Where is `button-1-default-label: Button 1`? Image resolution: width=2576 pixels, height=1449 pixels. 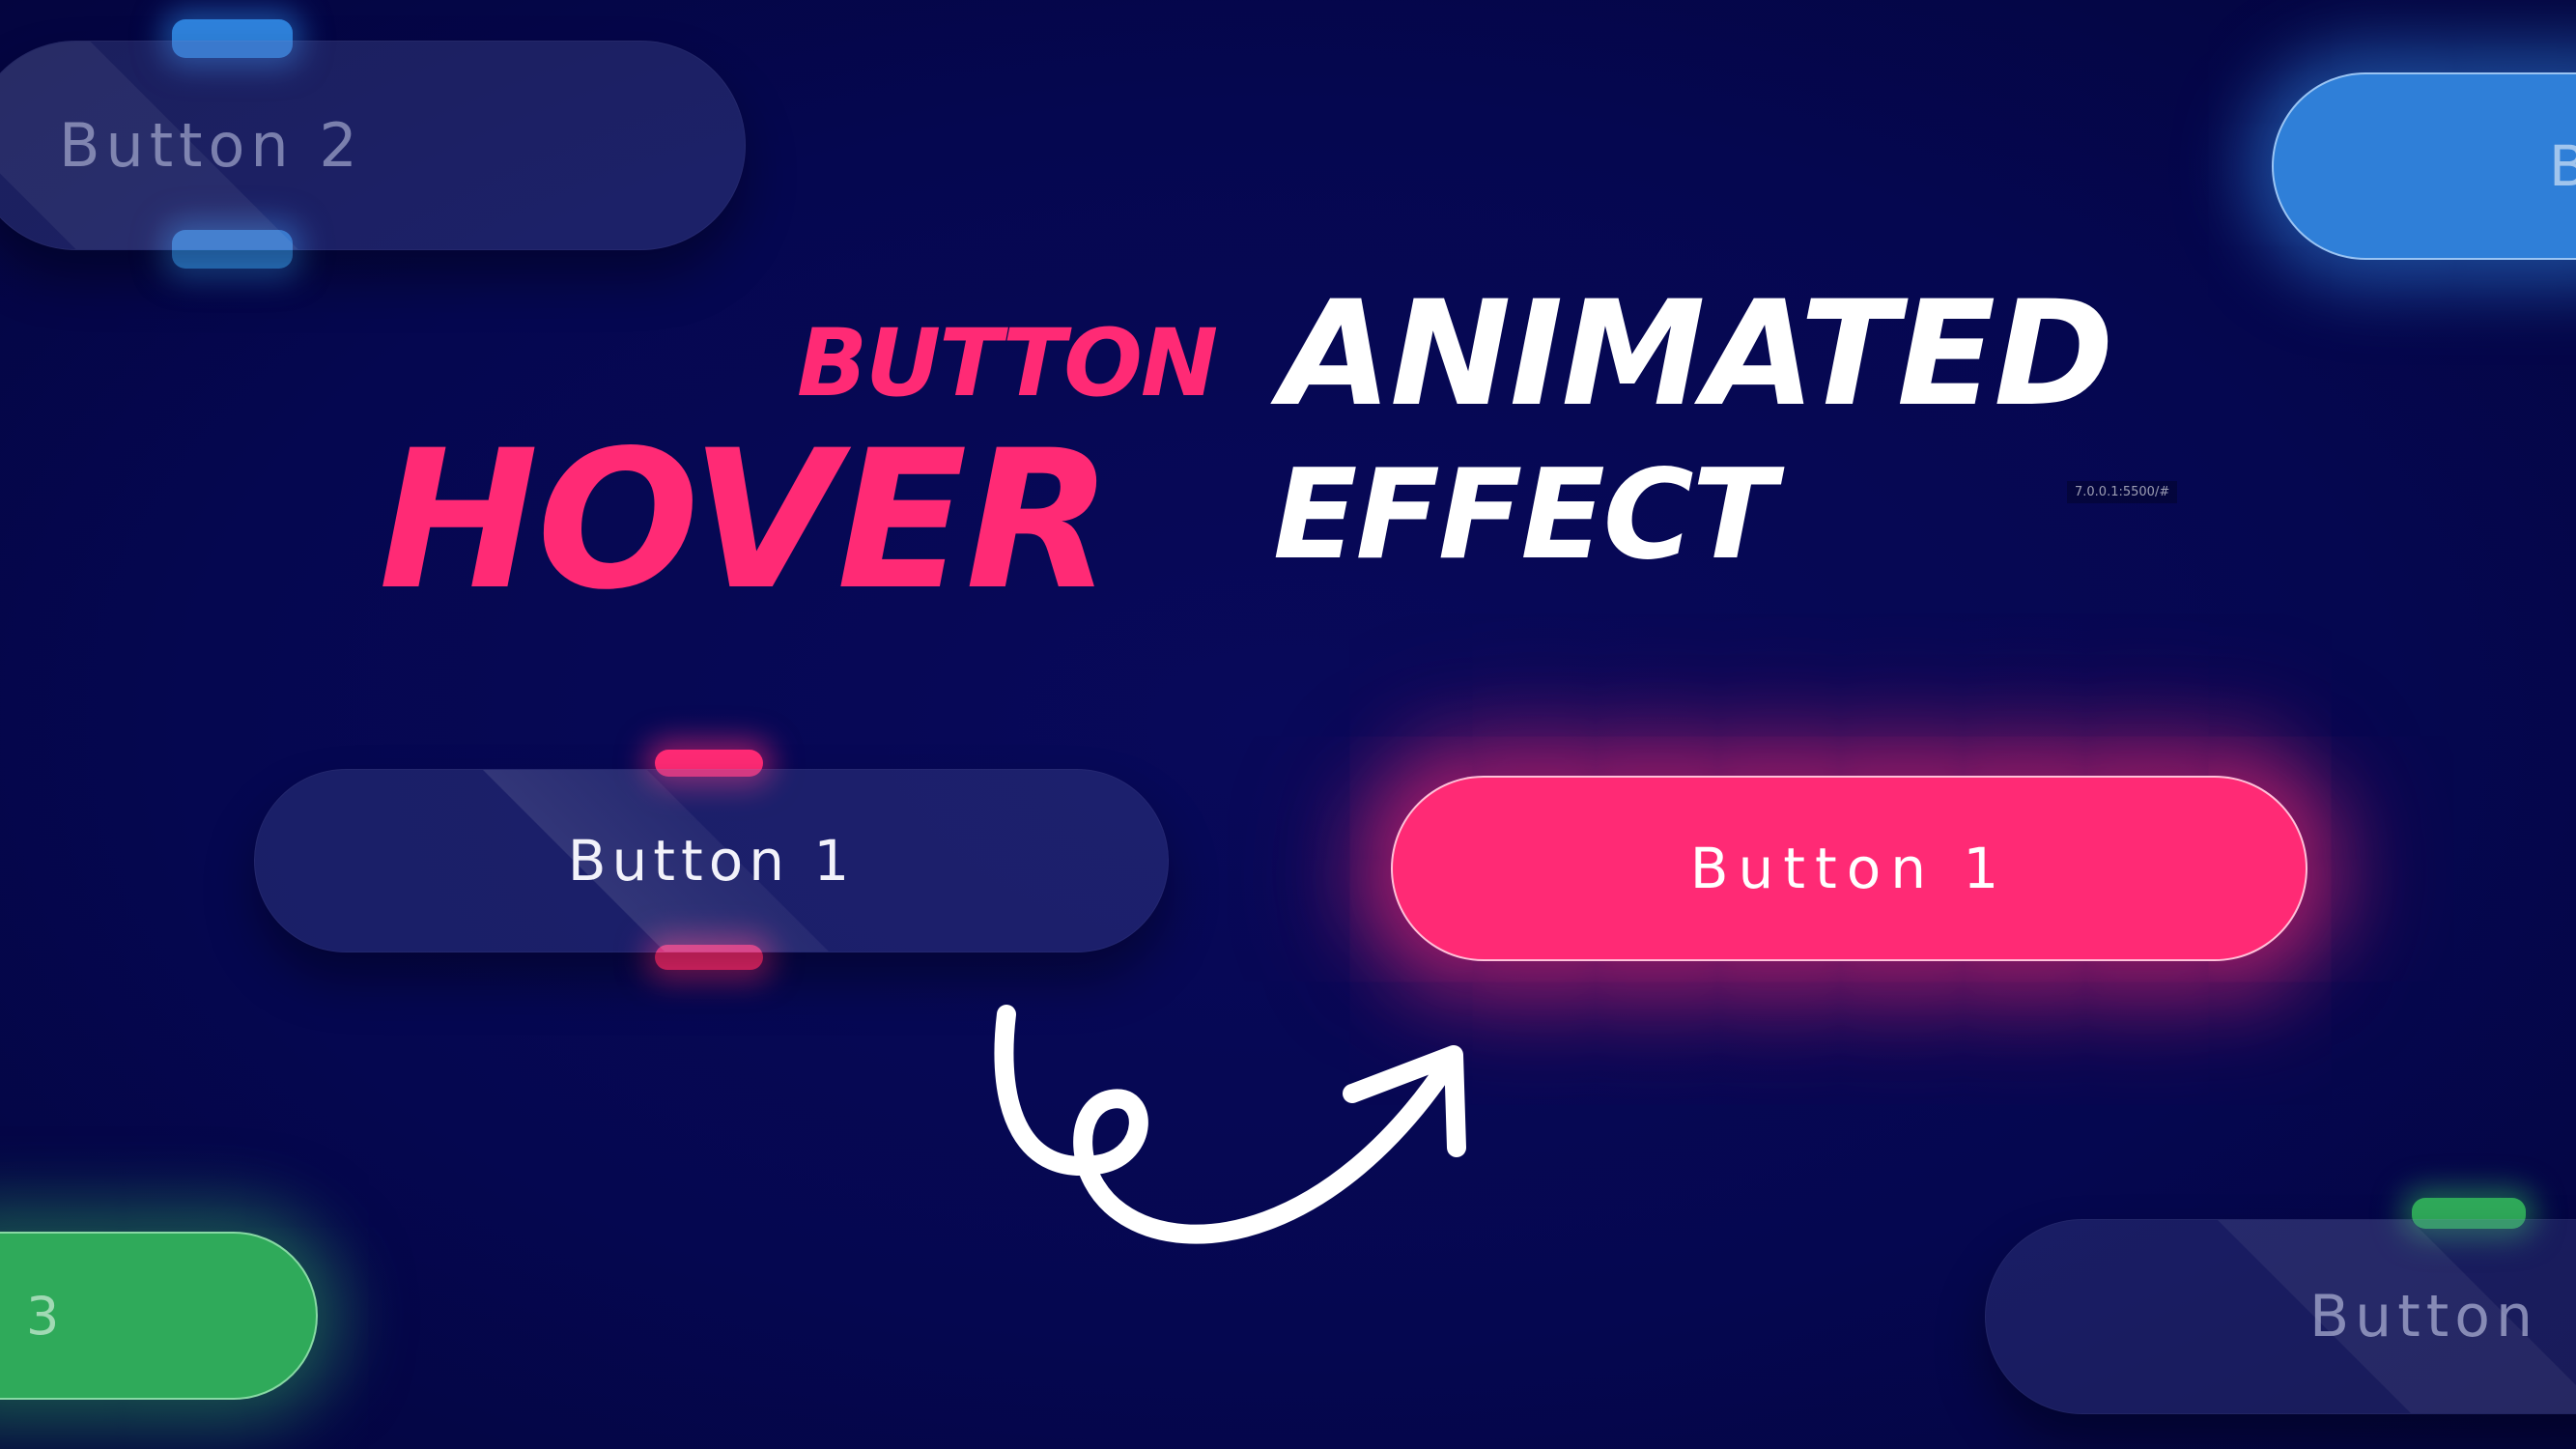
button-1-default-label: Button 1 is located at coordinates (711, 861).